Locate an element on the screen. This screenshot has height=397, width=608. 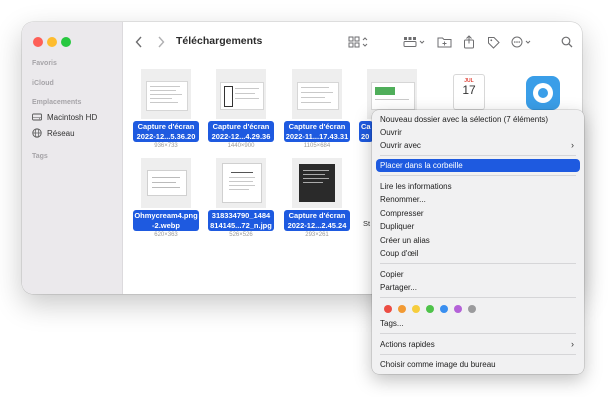
sidebar-section-favorites: Favoris is located at coordinates (44, 63).